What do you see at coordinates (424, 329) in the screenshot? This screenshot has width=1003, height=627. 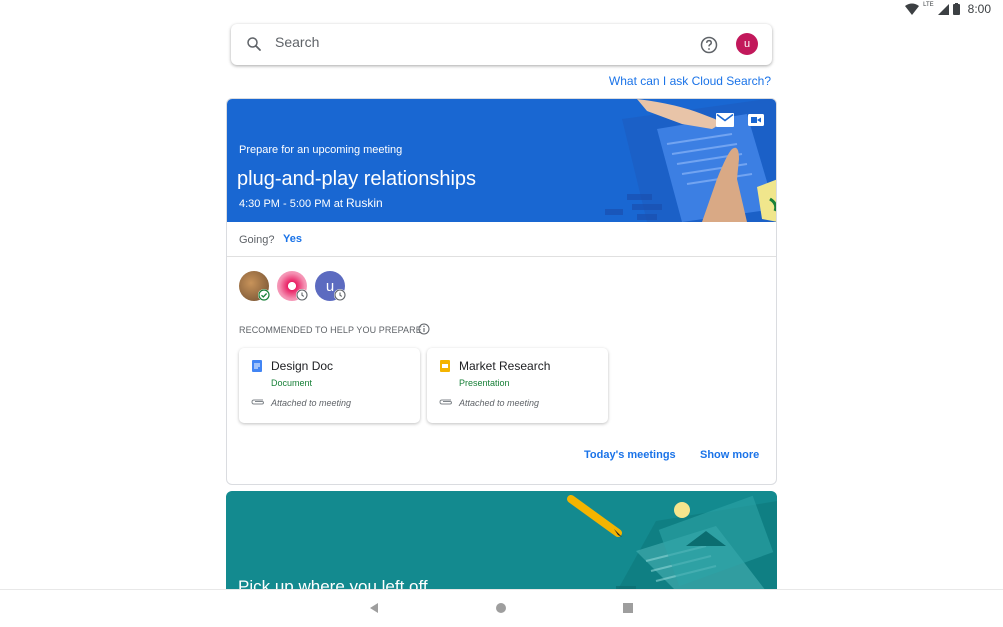 I see `info-icon` at bounding box center [424, 329].